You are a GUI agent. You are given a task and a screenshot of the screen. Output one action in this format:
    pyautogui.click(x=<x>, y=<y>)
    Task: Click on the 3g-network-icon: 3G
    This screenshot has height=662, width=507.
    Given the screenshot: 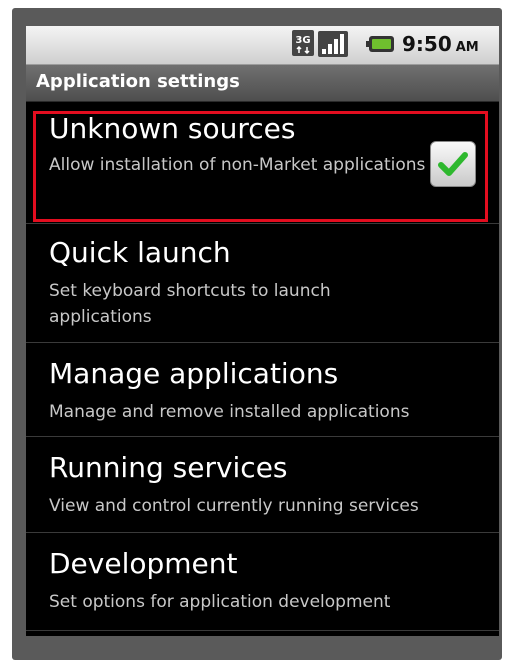 What is the action you would take?
    pyautogui.click(x=303, y=43)
    